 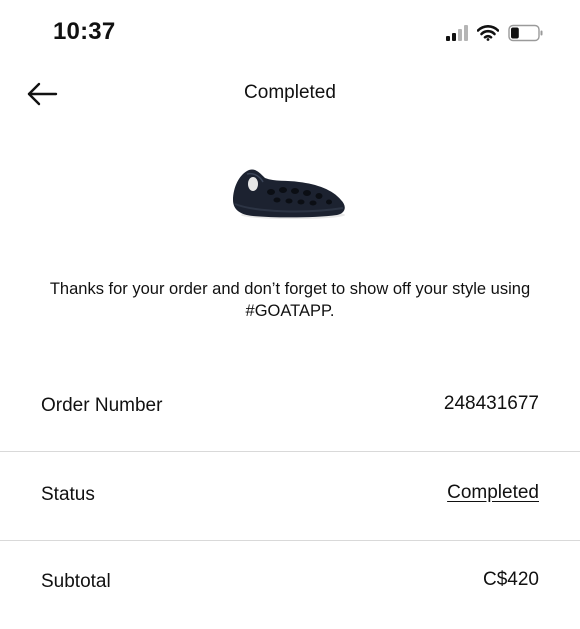 What do you see at coordinates (76, 581) in the screenshot?
I see `subtotal-label: Subtotal` at bounding box center [76, 581].